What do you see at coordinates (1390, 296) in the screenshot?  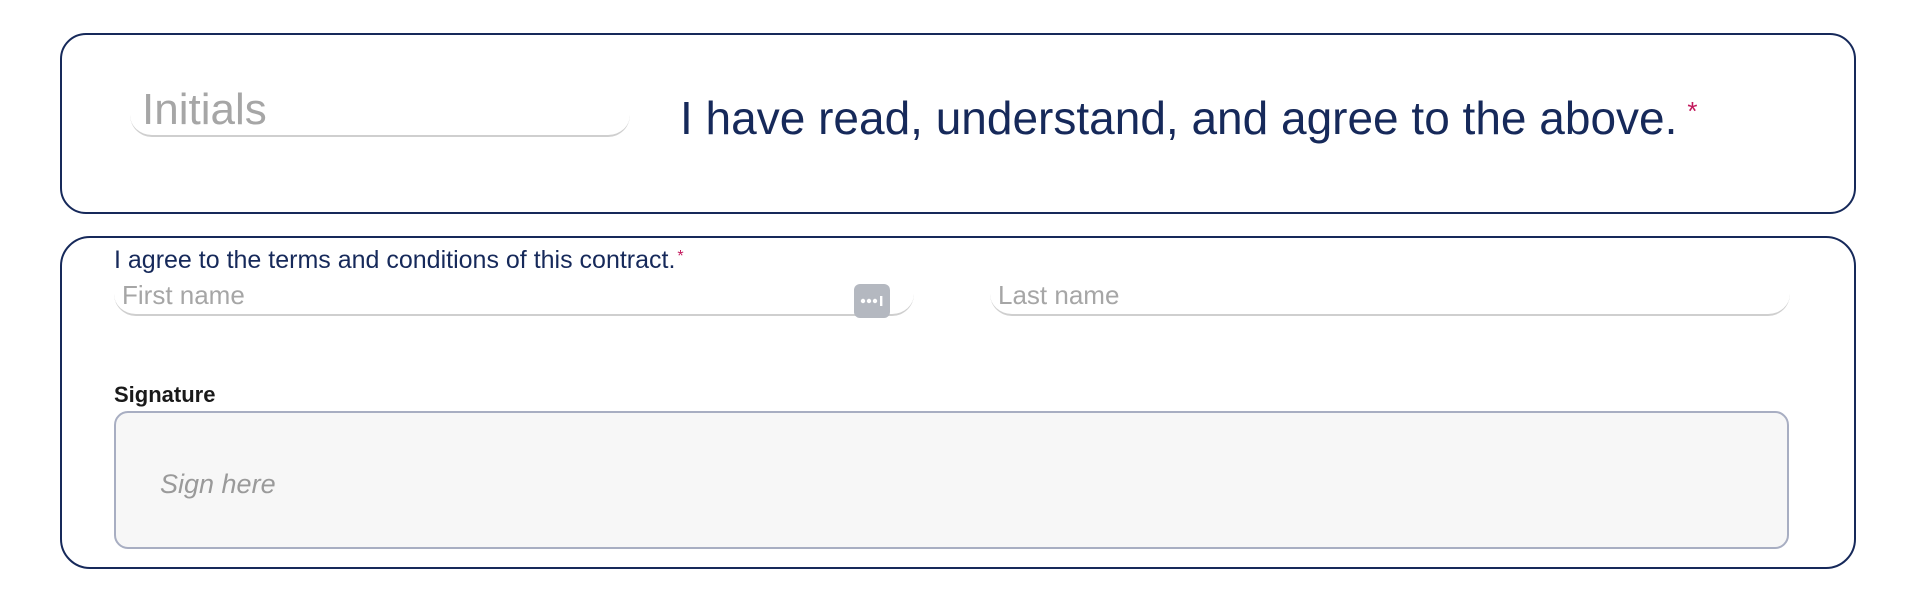 I see `last-name-input` at bounding box center [1390, 296].